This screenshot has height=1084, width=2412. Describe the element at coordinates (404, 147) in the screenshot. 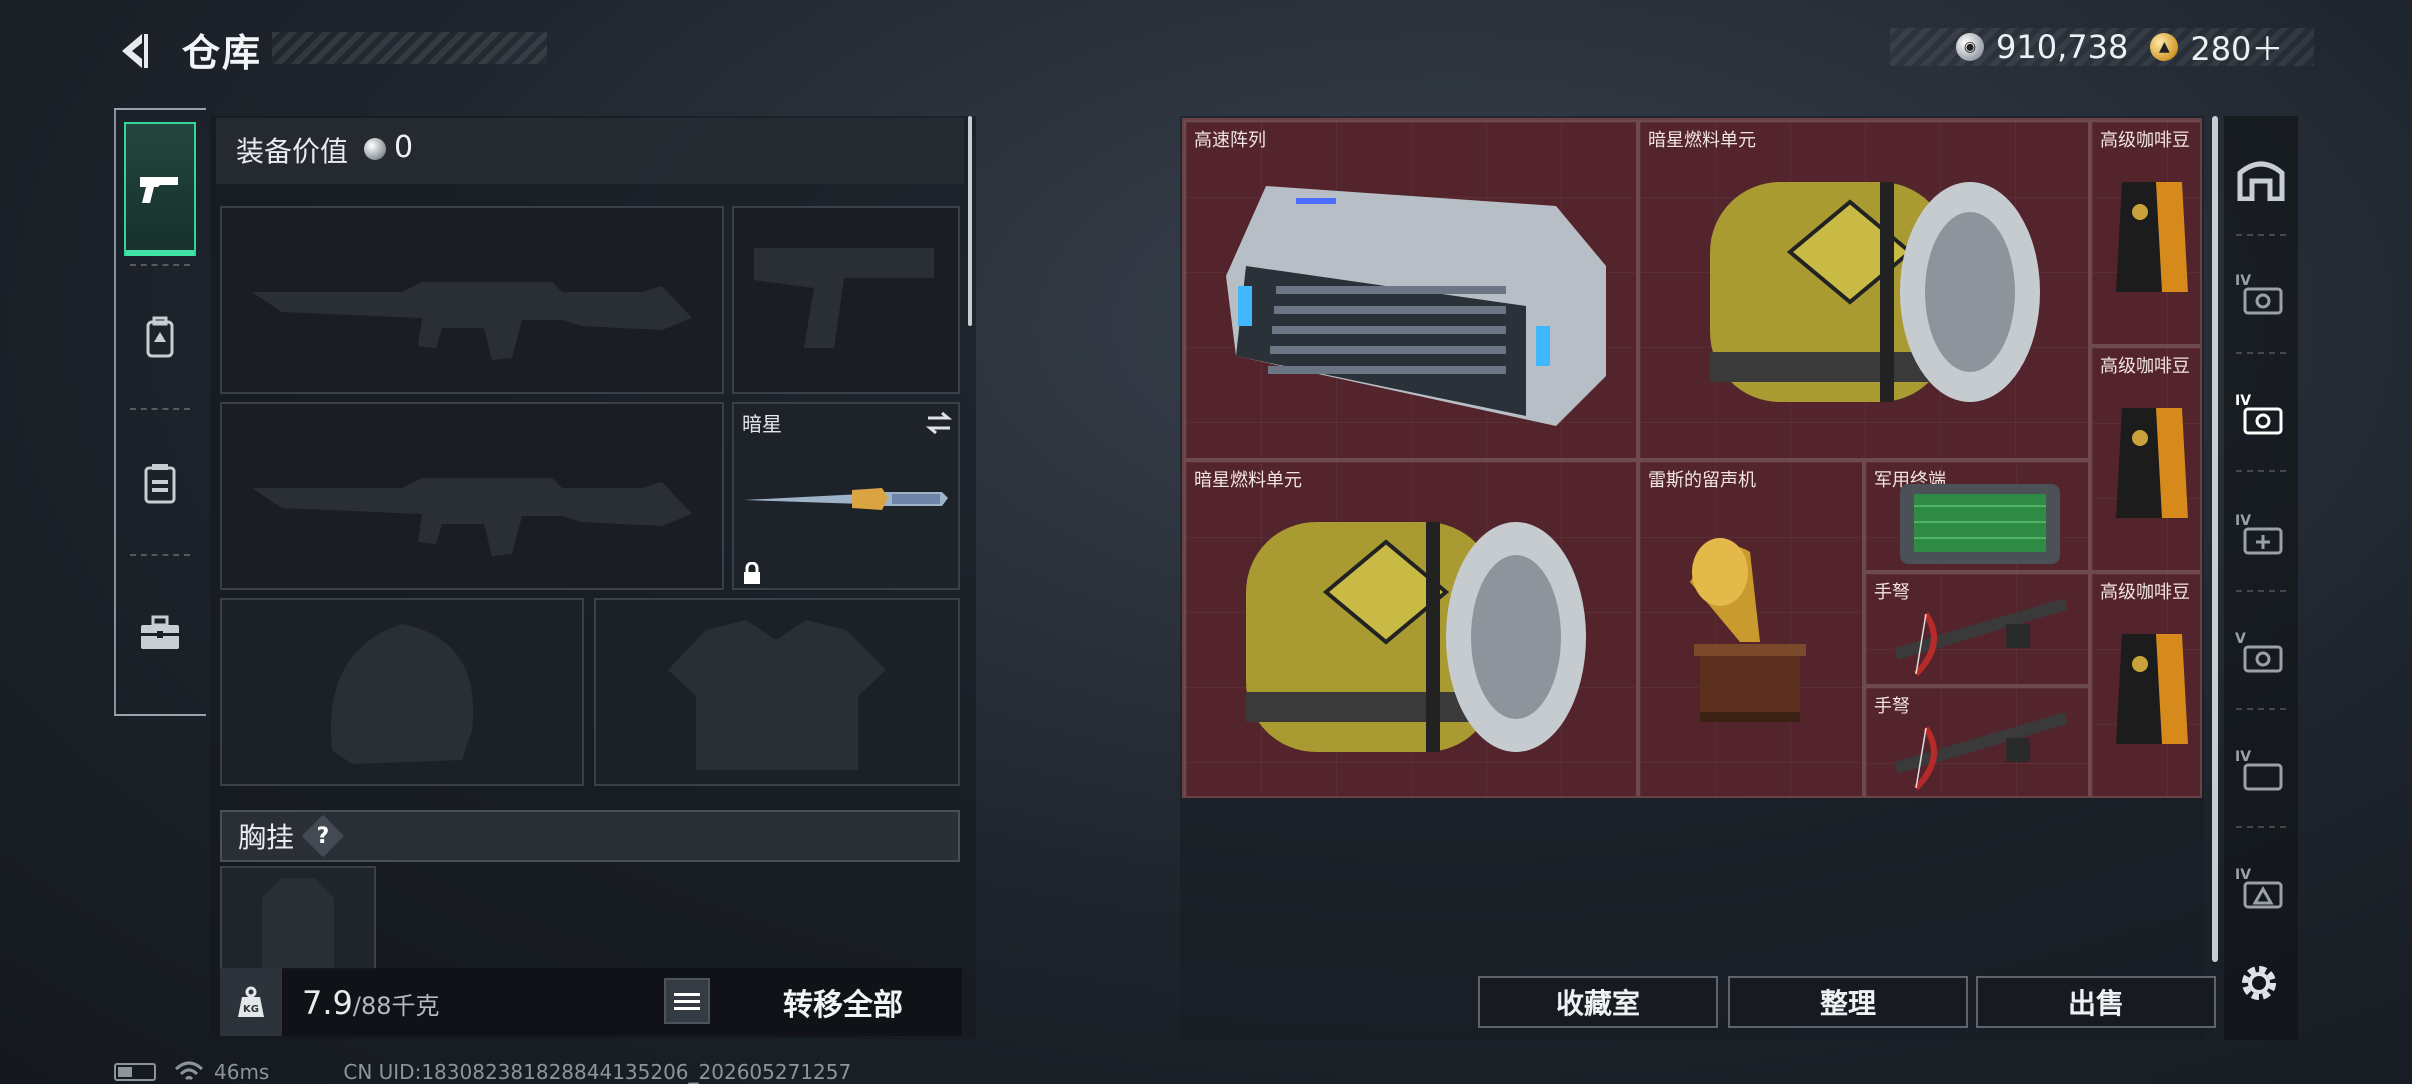

I see `equipment-value: 0` at that location.